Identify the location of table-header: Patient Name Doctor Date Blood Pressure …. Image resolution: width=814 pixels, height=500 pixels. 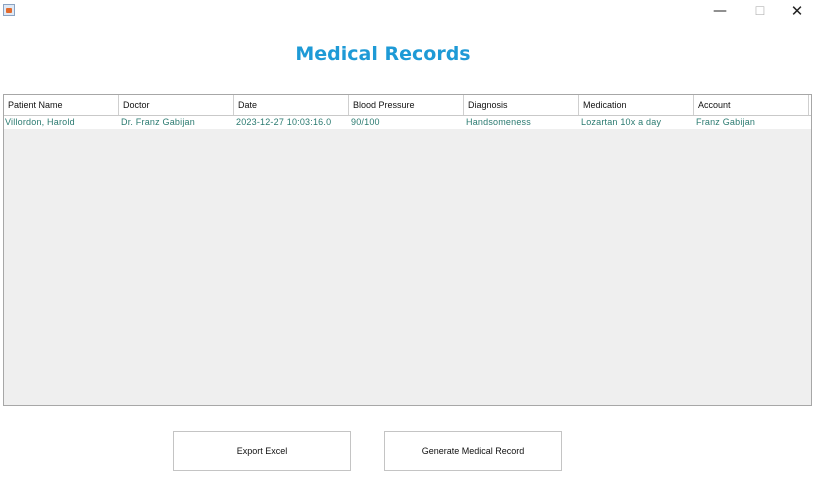
(407, 105).